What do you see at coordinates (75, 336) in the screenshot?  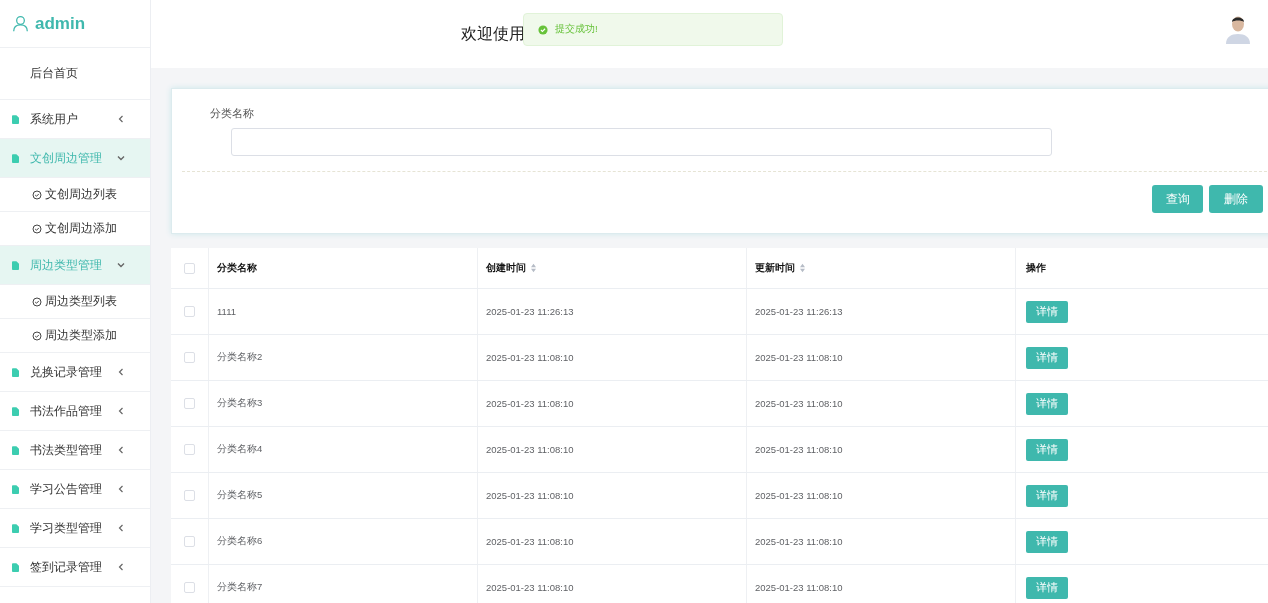 I see `submenu-item: 周边类型添加` at bounding box center [75, 336].